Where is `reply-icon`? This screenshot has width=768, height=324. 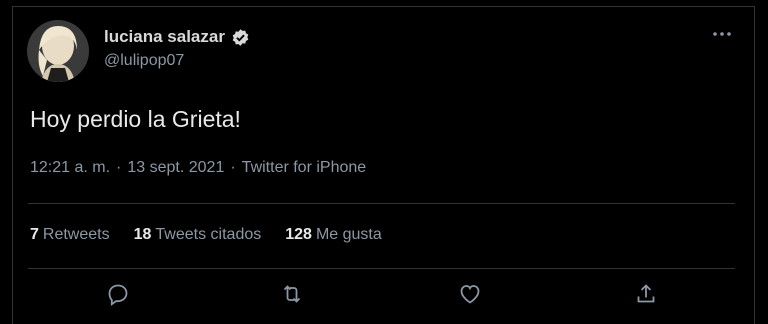
reply-icon is located at coordinates (118, 294).